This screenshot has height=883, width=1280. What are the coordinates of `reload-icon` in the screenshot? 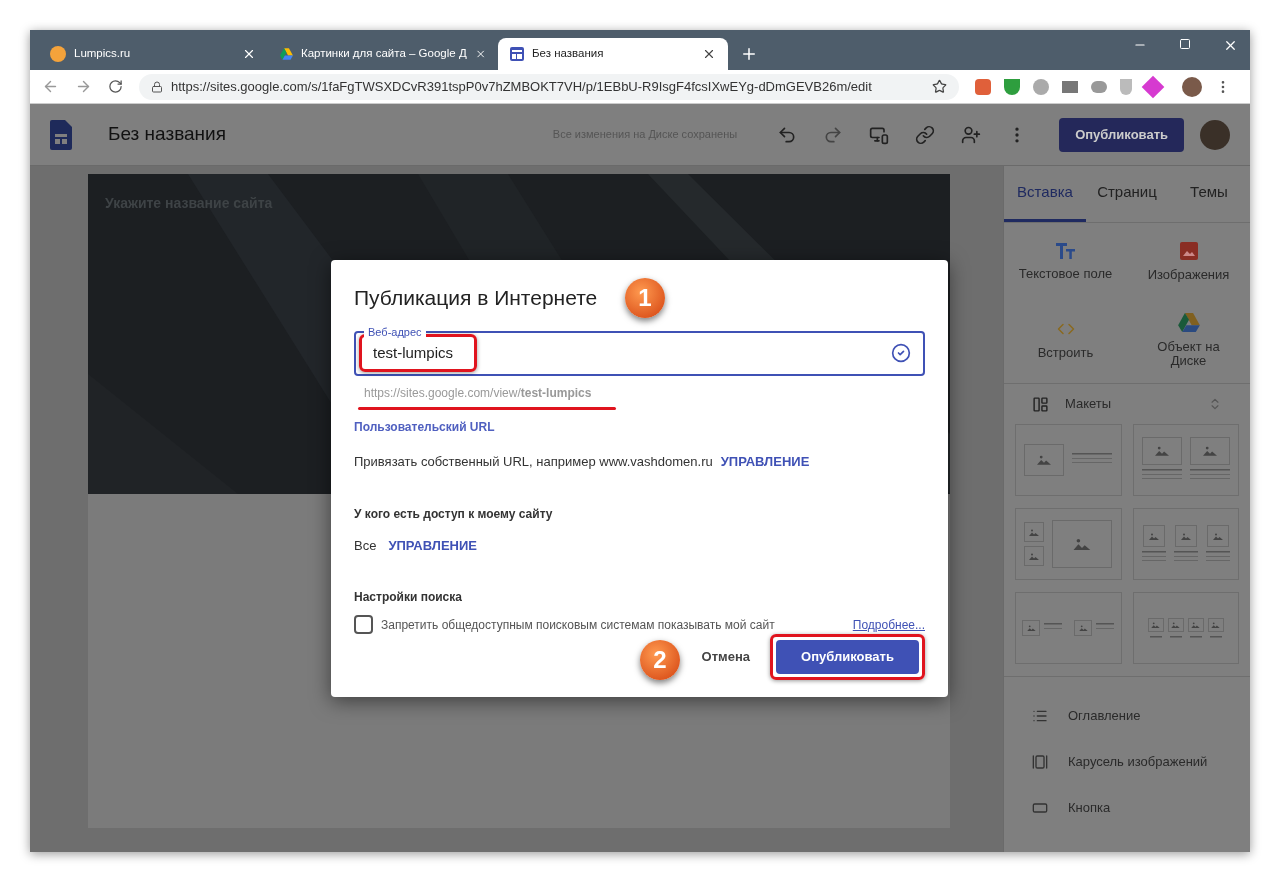 It's located at (115, 86).